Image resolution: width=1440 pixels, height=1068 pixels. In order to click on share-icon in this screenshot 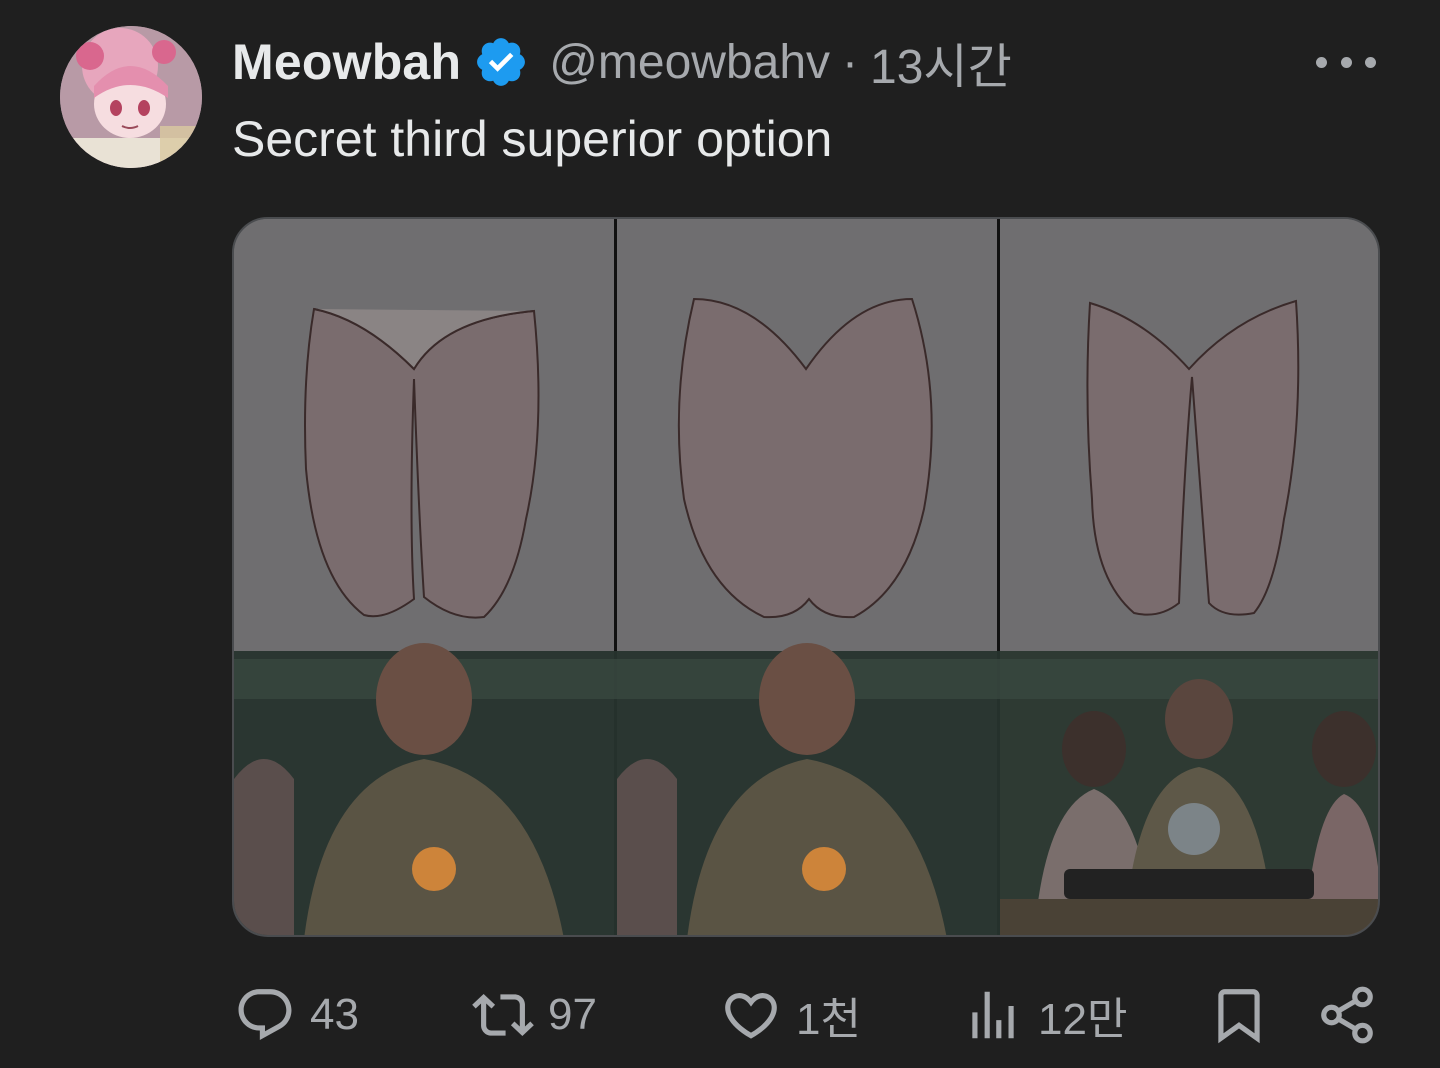, I will do `click(1347, 1015)`.